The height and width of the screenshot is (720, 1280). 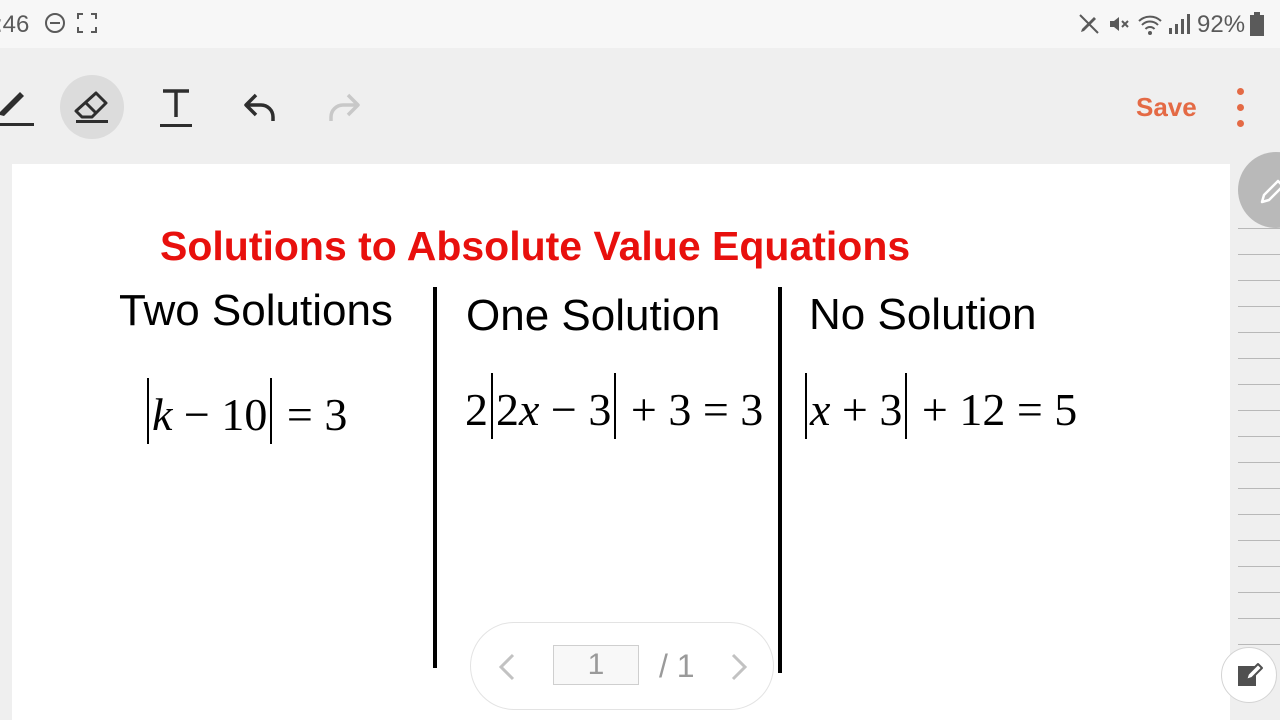 I want to click on page-number-input, so click(x=596, y=665).